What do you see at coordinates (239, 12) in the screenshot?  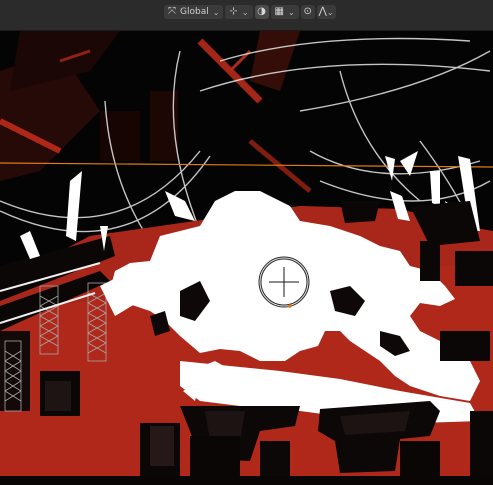 I see `pivot-point-dropdown: ⊹ ⌄` at bounding box center [239, 12].